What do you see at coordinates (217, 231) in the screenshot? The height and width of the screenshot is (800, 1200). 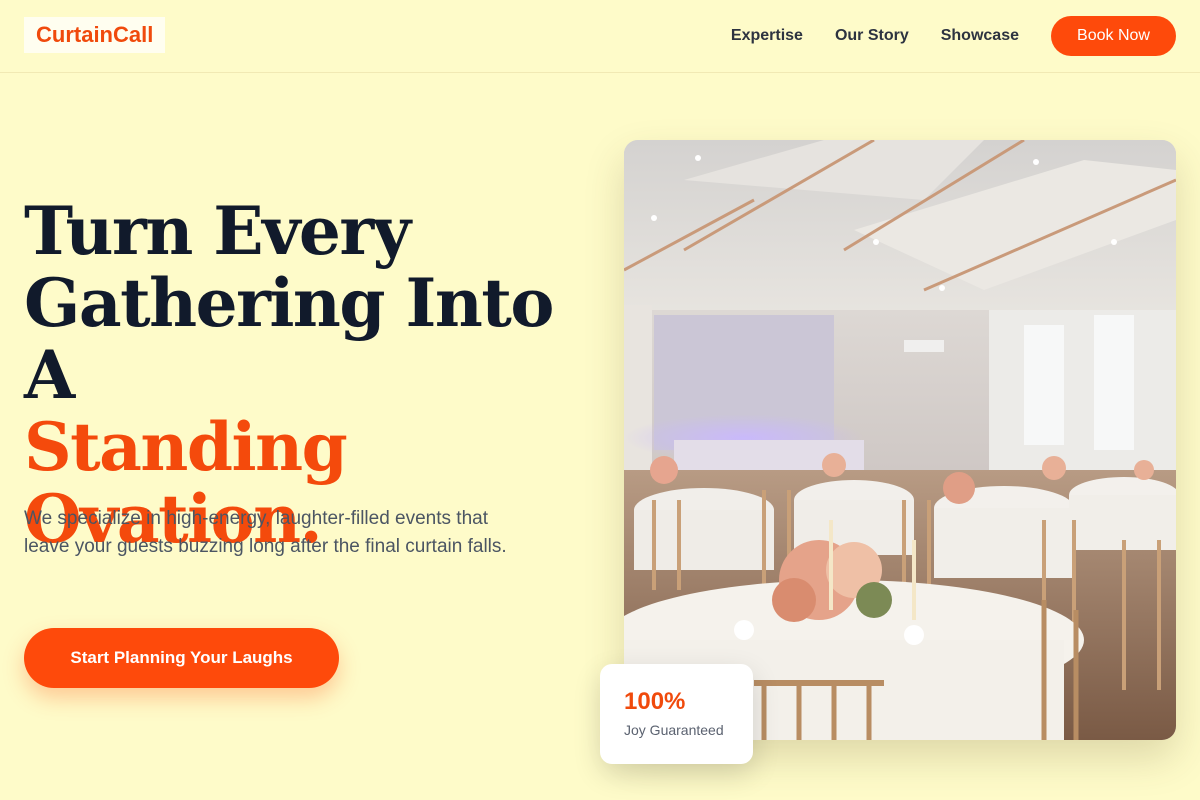 I see `hero-title-line-1: Turn Every` at bounding box center [217, 231].